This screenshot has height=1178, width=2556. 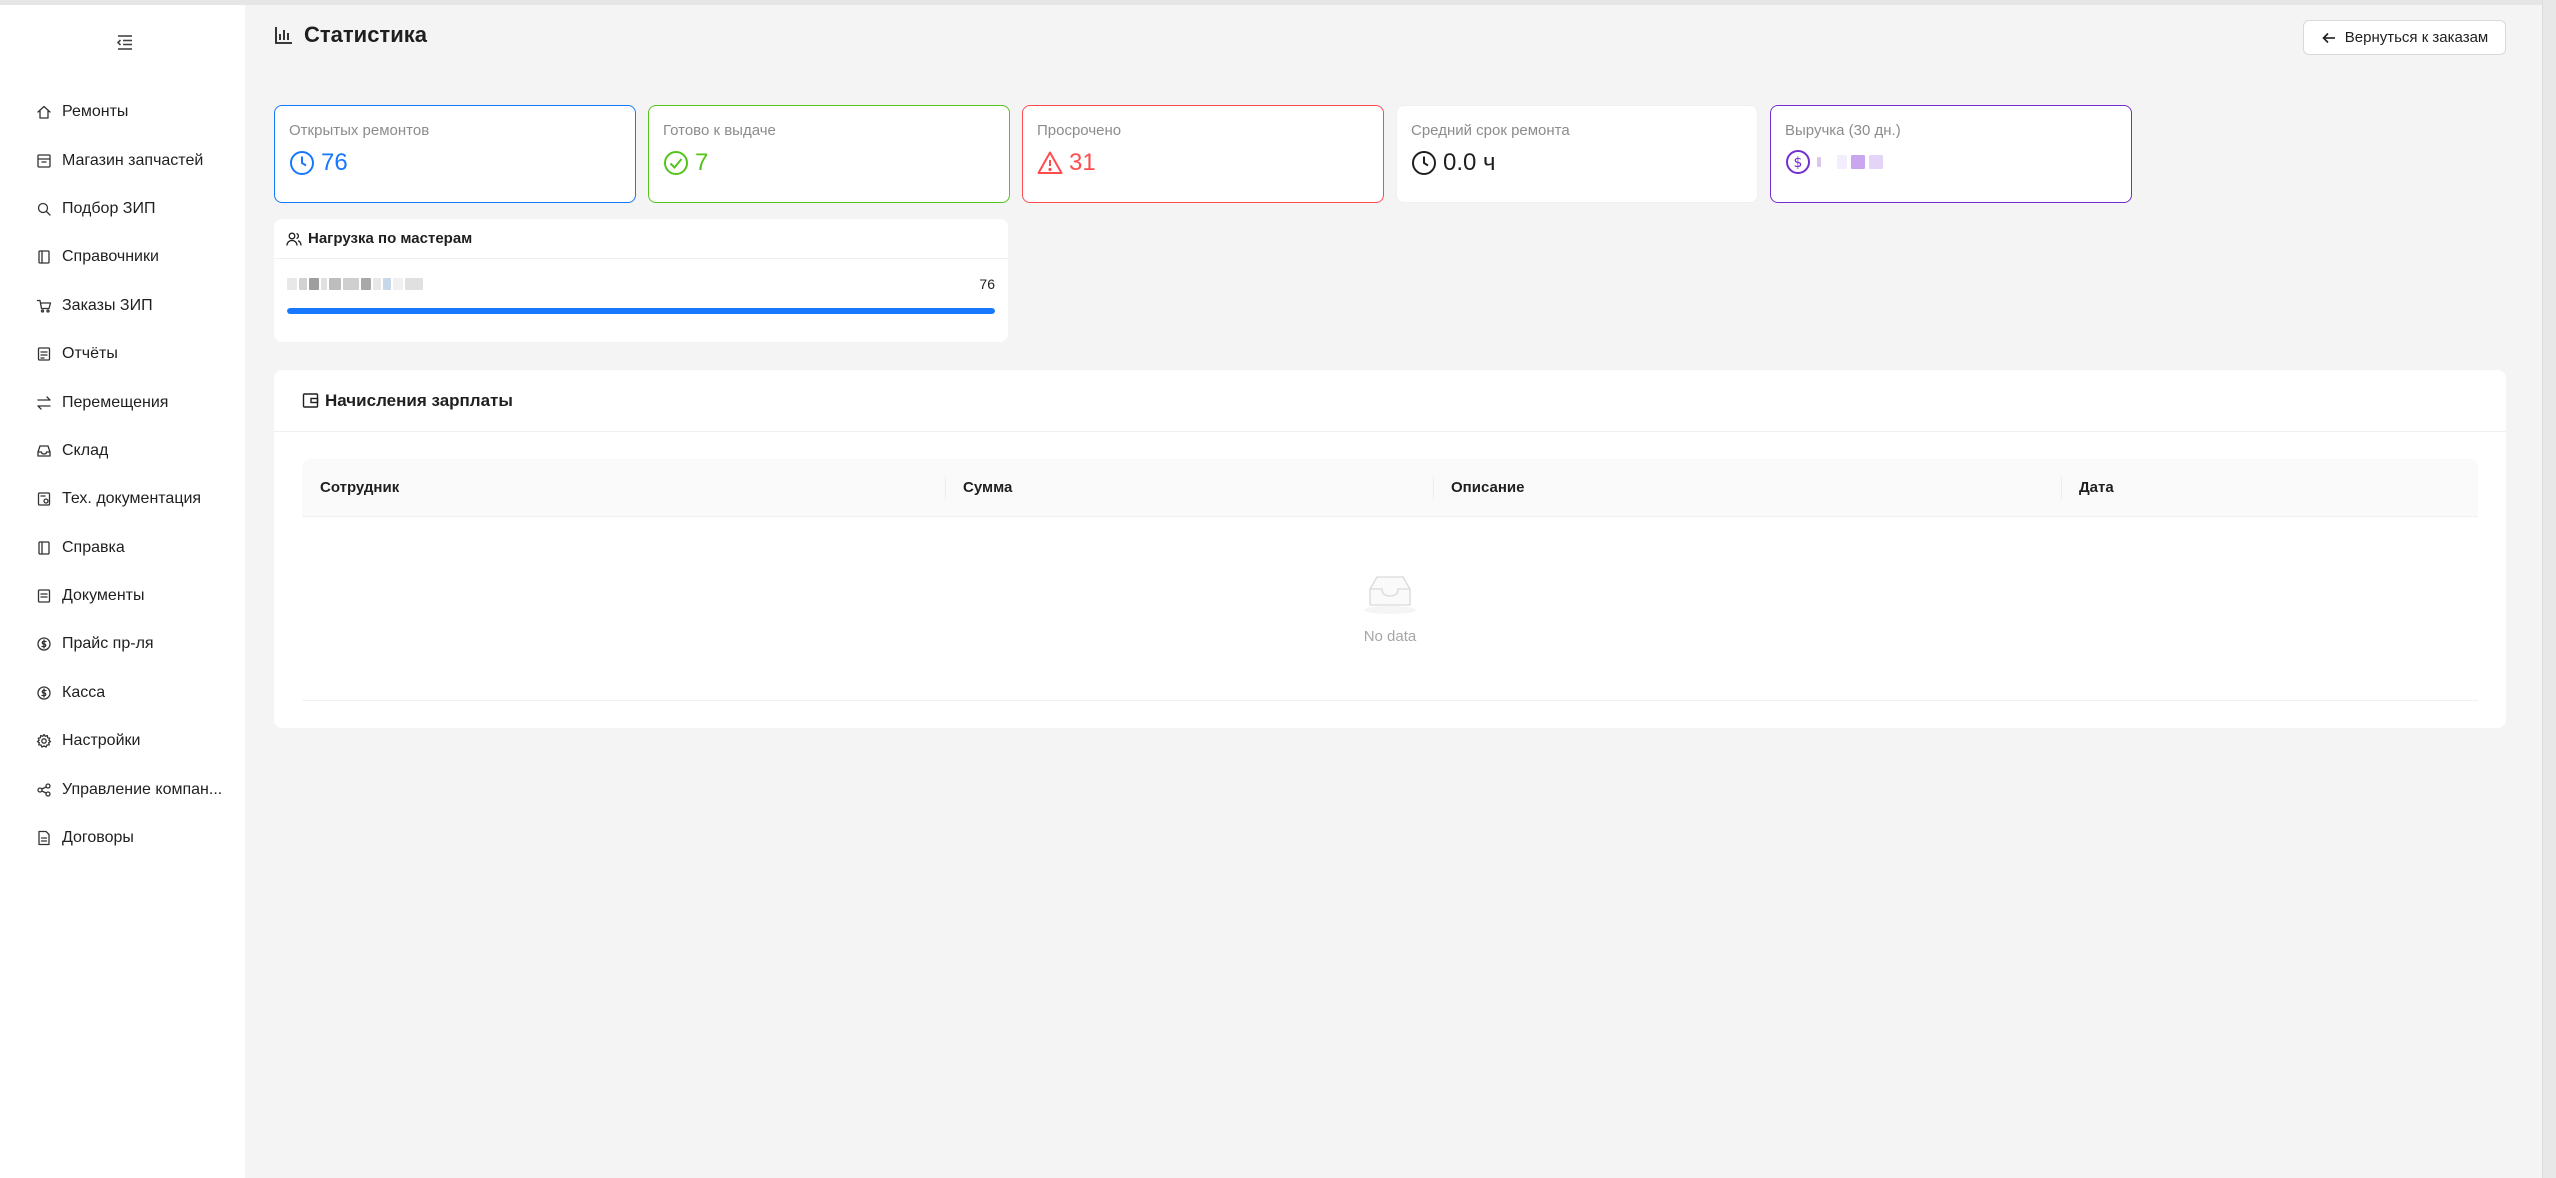 What do you see at coordinates (1747, 487) in the screenshot?
I see `column-header-description: Описание` at bounding box center [1747, 487].